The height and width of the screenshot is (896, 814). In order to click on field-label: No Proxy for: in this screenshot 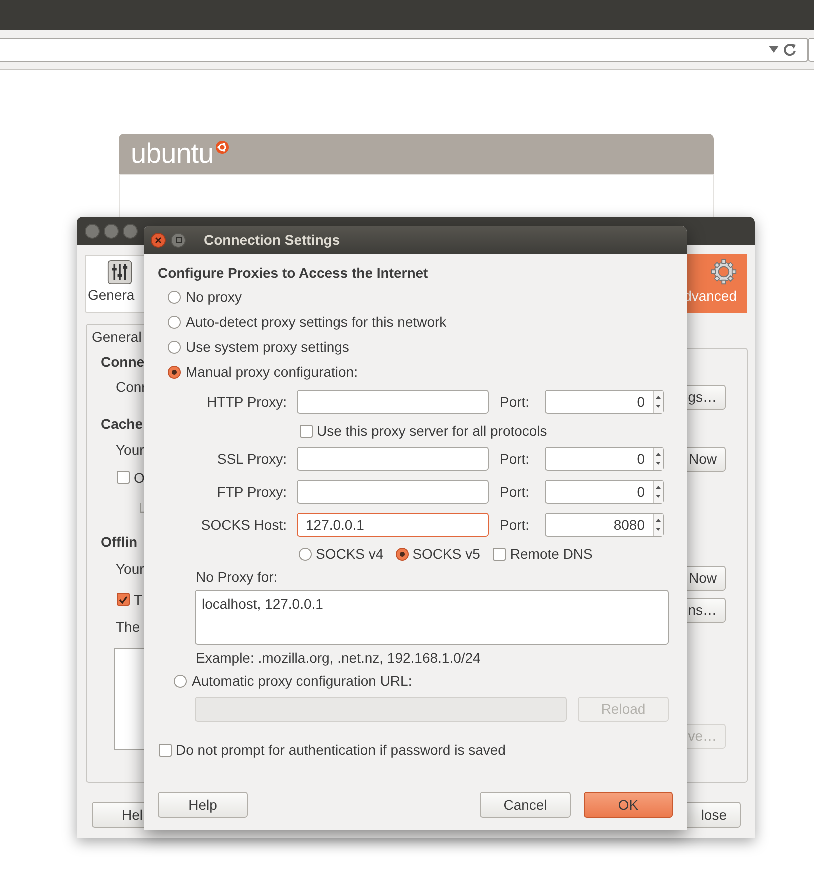, I will do `click(237, 577)`.